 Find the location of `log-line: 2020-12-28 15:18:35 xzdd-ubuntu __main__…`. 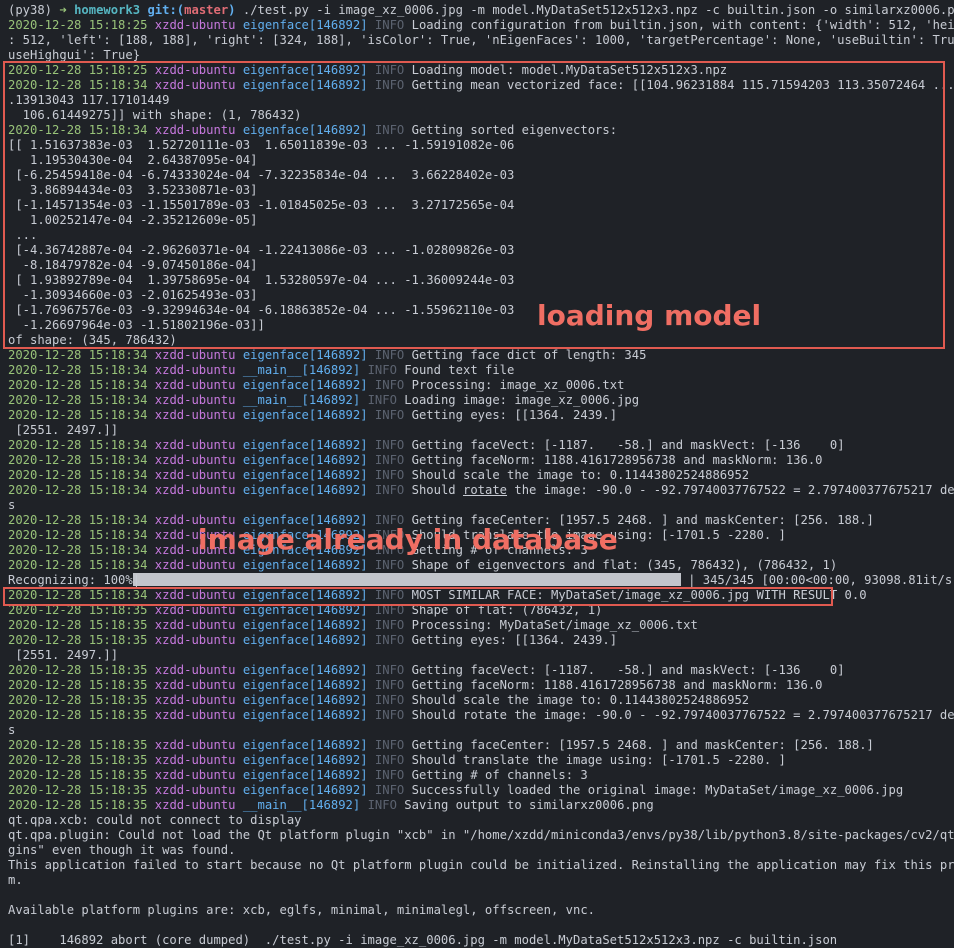

log-line: 2020-12-28 15:18:35 xzdd-ubuntu __main__… is located at coordinates (478, 805).